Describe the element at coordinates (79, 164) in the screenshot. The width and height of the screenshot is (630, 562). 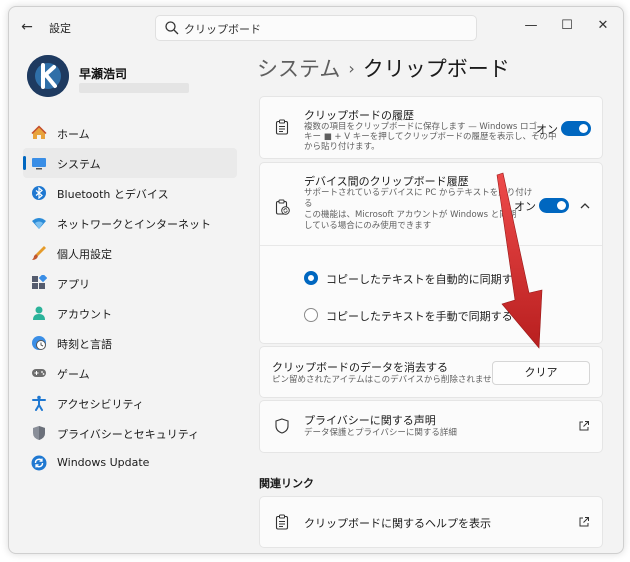
I see `sidebar-item-label: システム` at that location.